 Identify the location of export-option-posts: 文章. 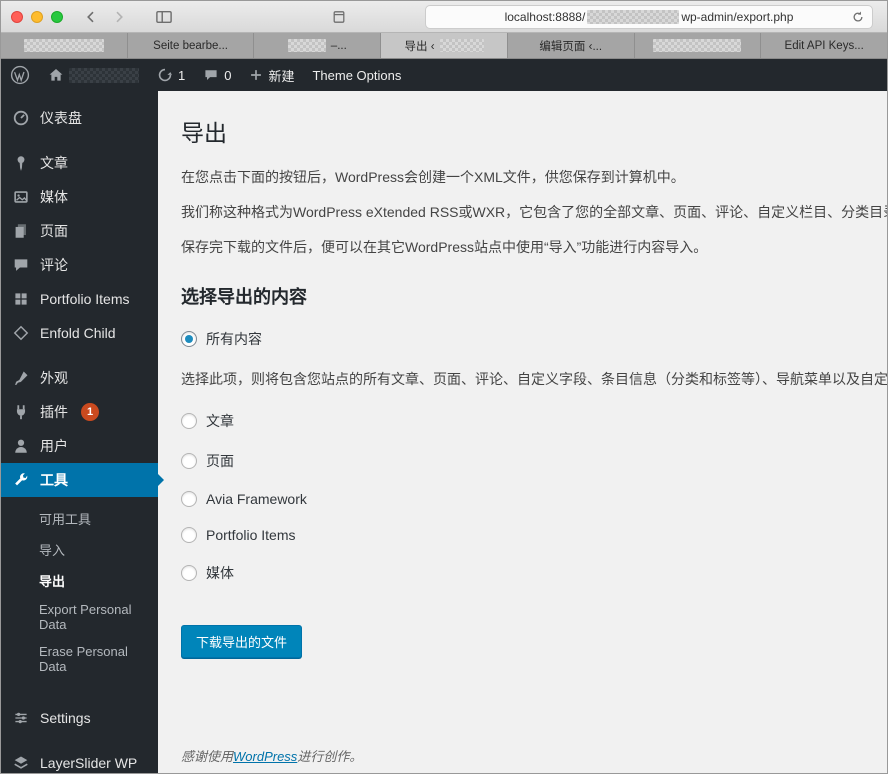
(534, 421).